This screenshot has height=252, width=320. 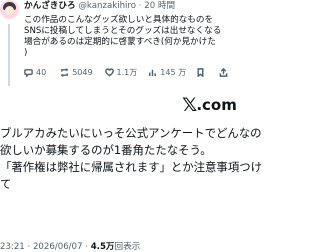 I want to click on views-button: 145 万, so click(x=167, y=72).